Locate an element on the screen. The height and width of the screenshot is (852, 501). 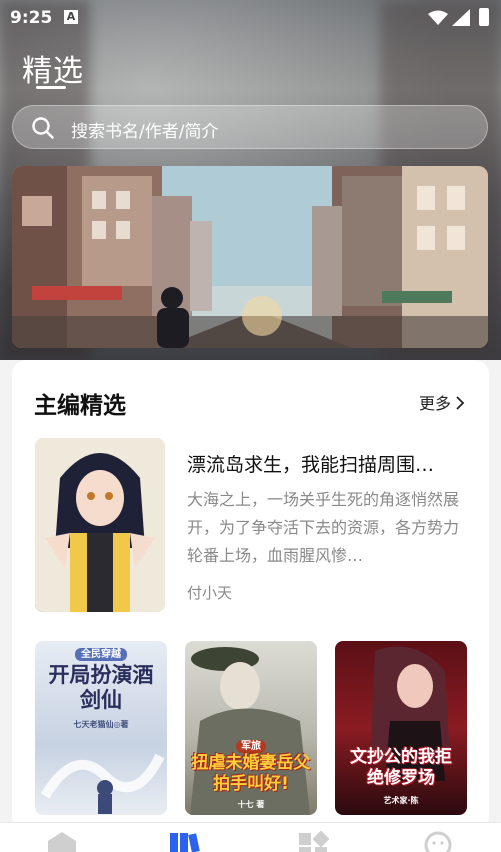
home-icon is located at coordinates (62, 841).